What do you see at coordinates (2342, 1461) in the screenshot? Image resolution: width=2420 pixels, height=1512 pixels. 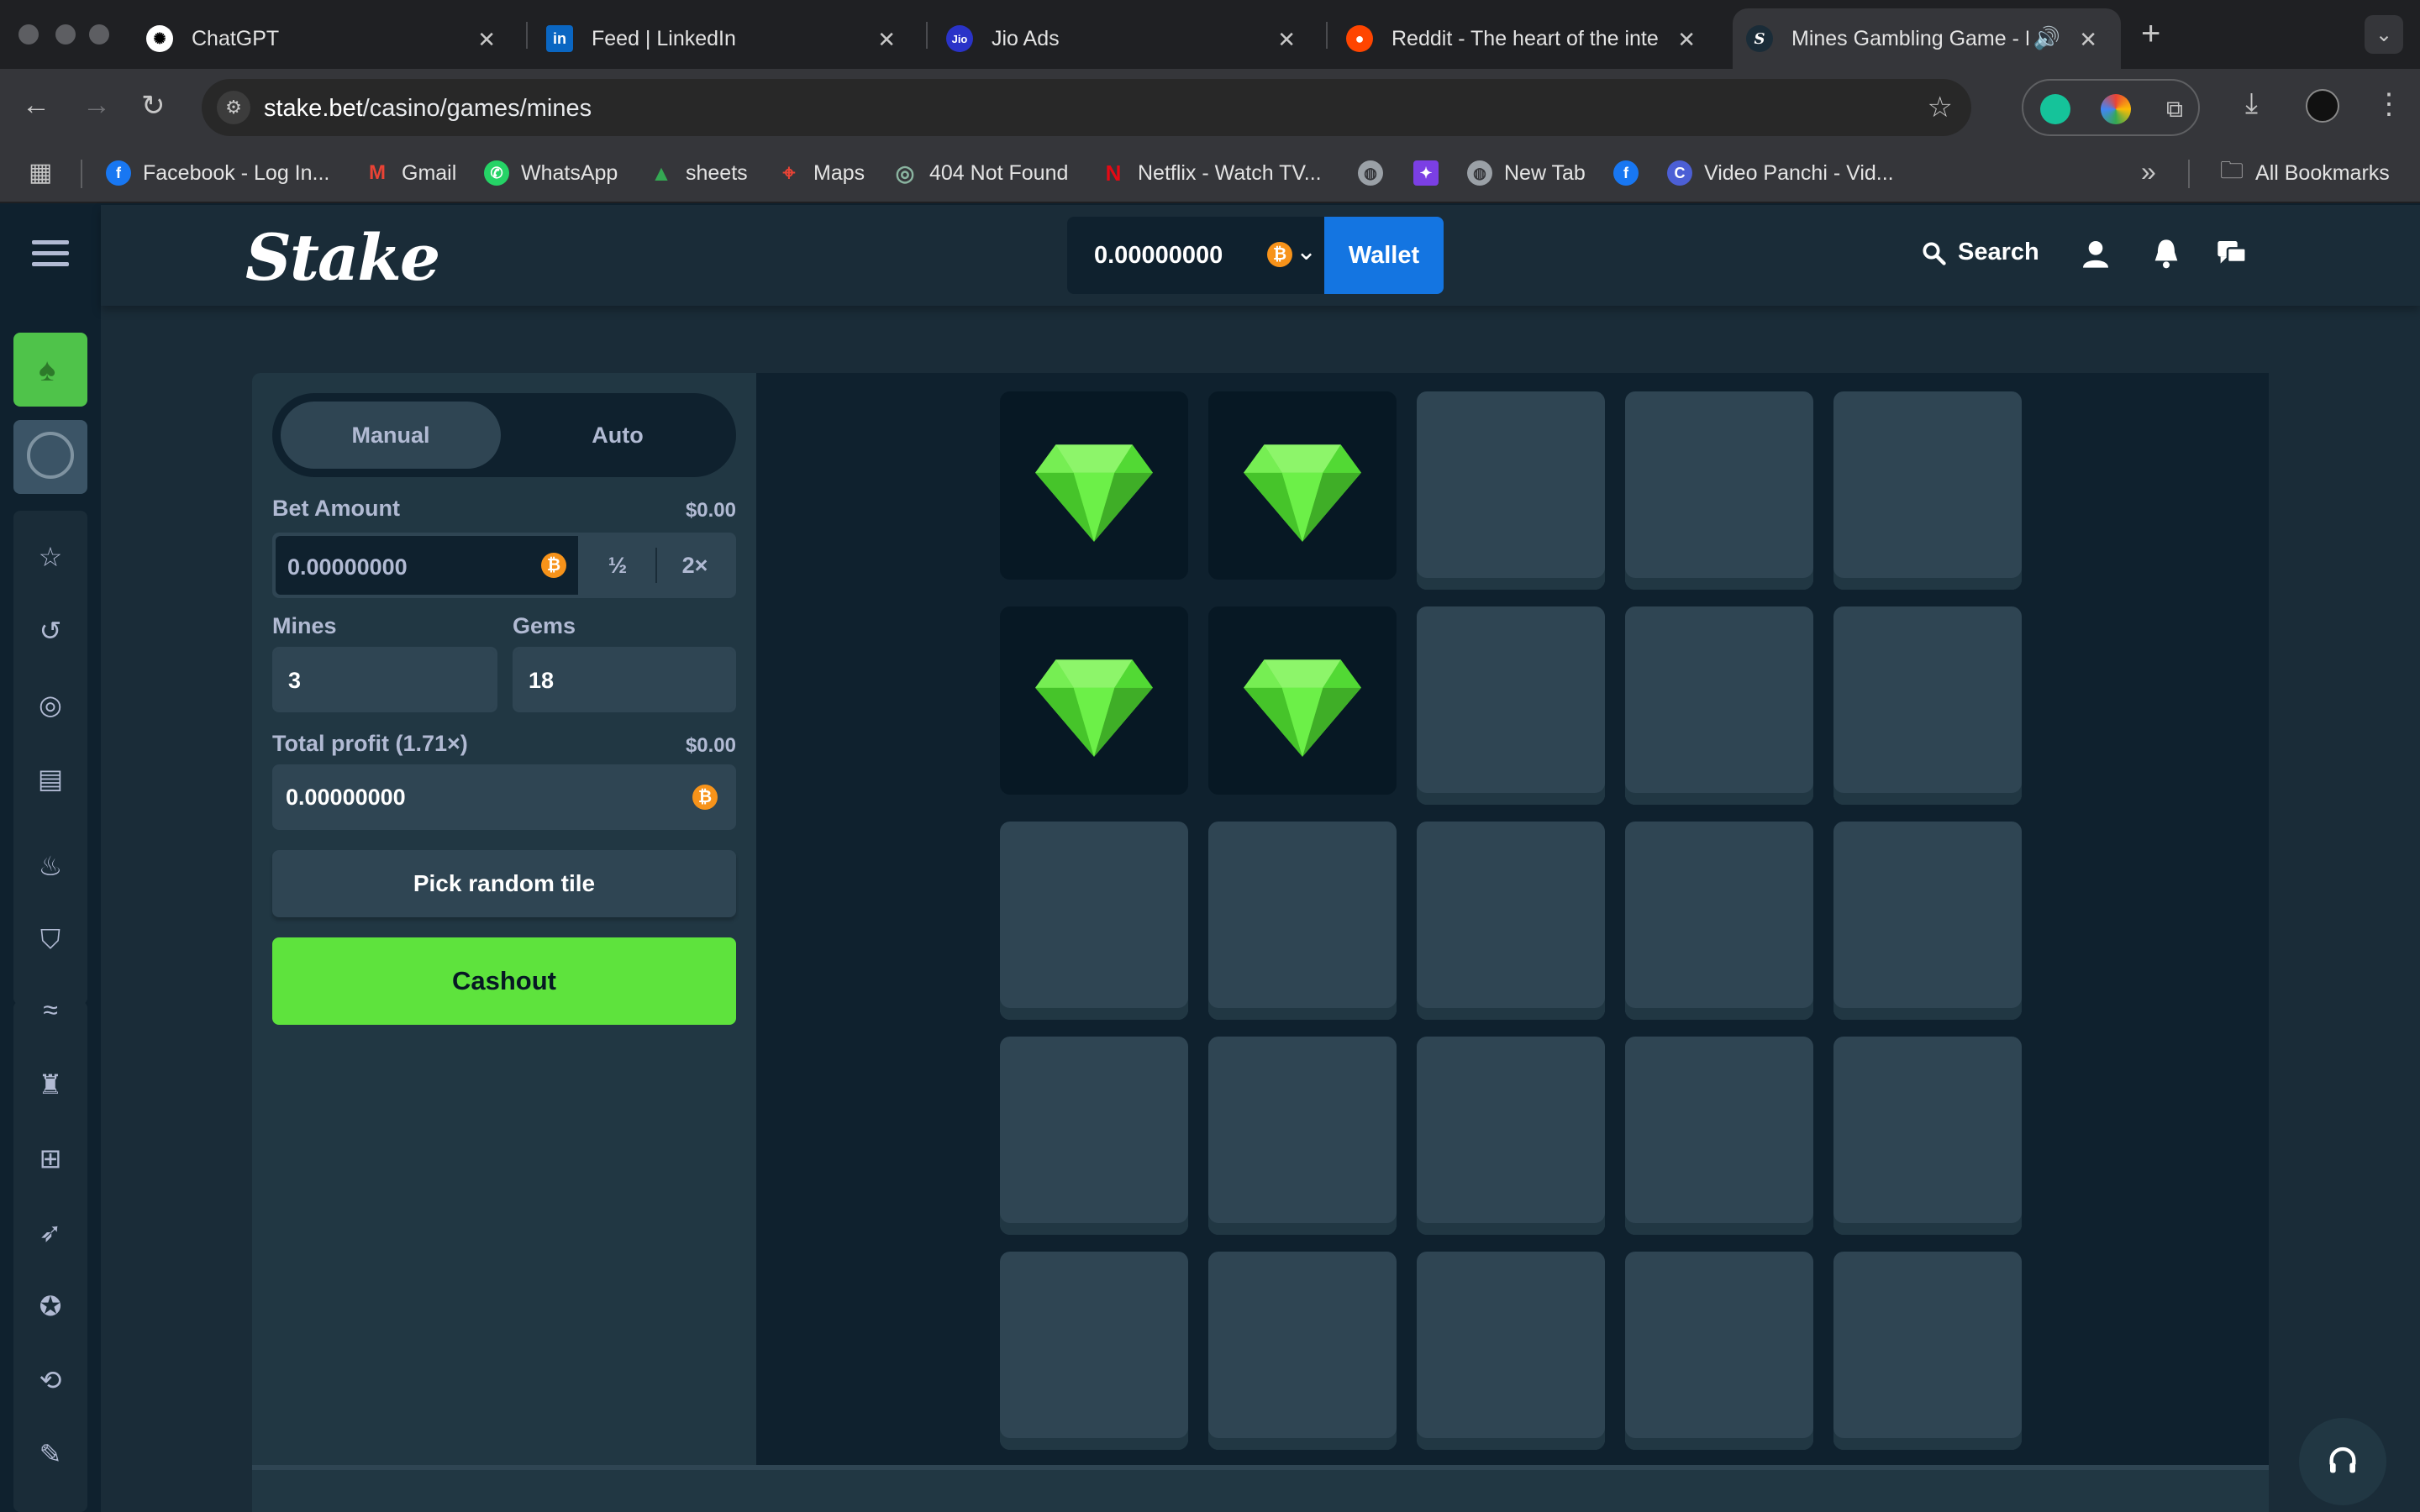 I see `support-chat-button` at bounding box center [2342, 1461].